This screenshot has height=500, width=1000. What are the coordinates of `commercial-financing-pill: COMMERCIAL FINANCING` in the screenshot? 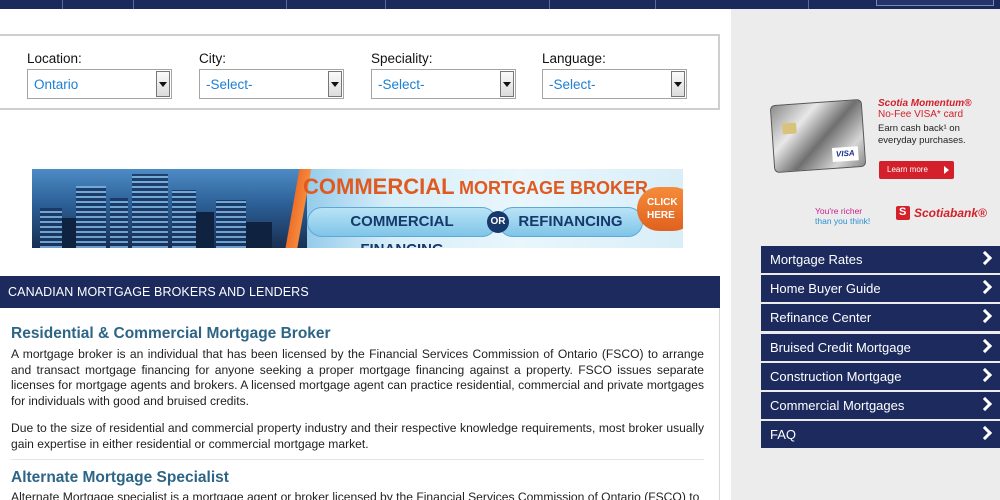 It's located at (402, 227).